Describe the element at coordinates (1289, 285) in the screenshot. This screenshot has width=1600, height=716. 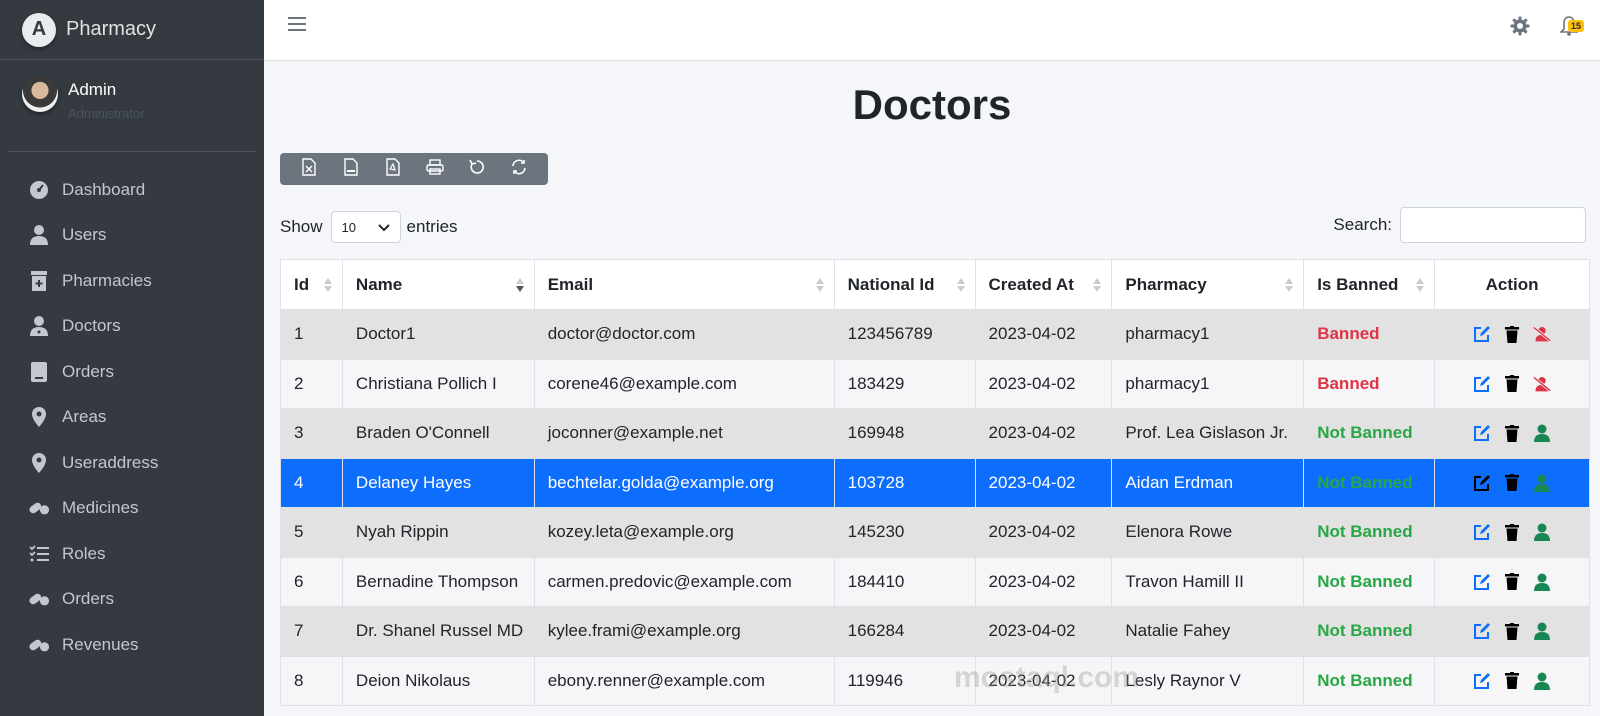
I see `sort-icon` at that location.